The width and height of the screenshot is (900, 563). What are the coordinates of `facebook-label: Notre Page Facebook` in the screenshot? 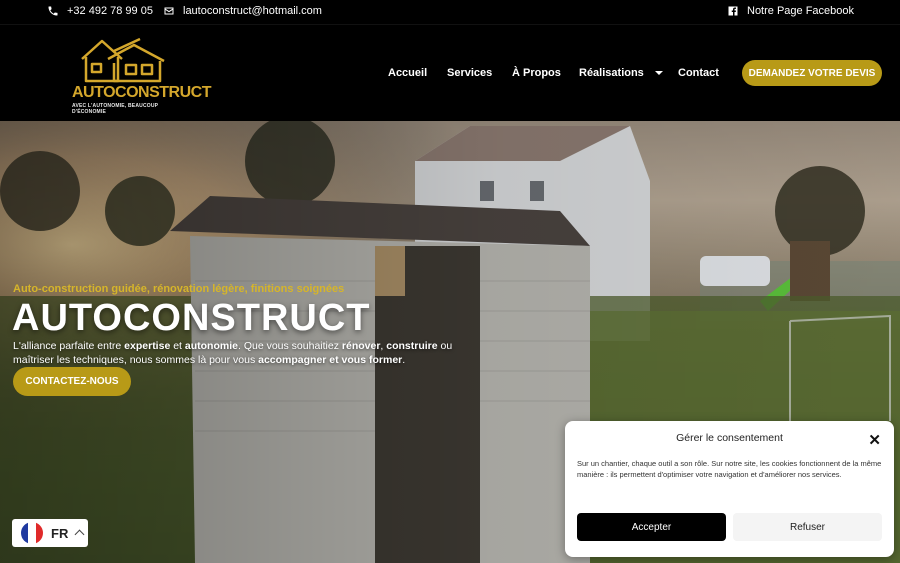 It's located at (801, 11).